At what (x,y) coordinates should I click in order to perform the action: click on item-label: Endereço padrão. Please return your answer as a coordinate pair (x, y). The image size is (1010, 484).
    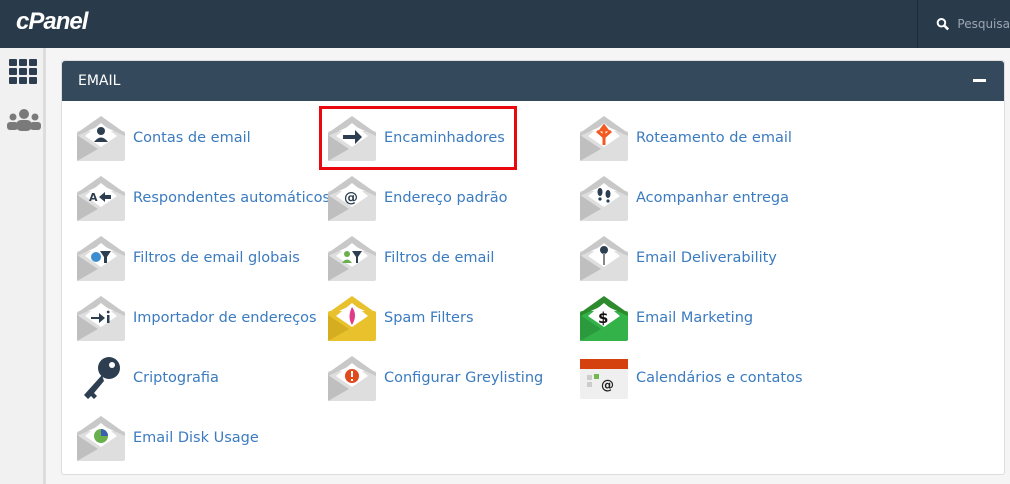
    Looking at the image, I should click on (446, 198).